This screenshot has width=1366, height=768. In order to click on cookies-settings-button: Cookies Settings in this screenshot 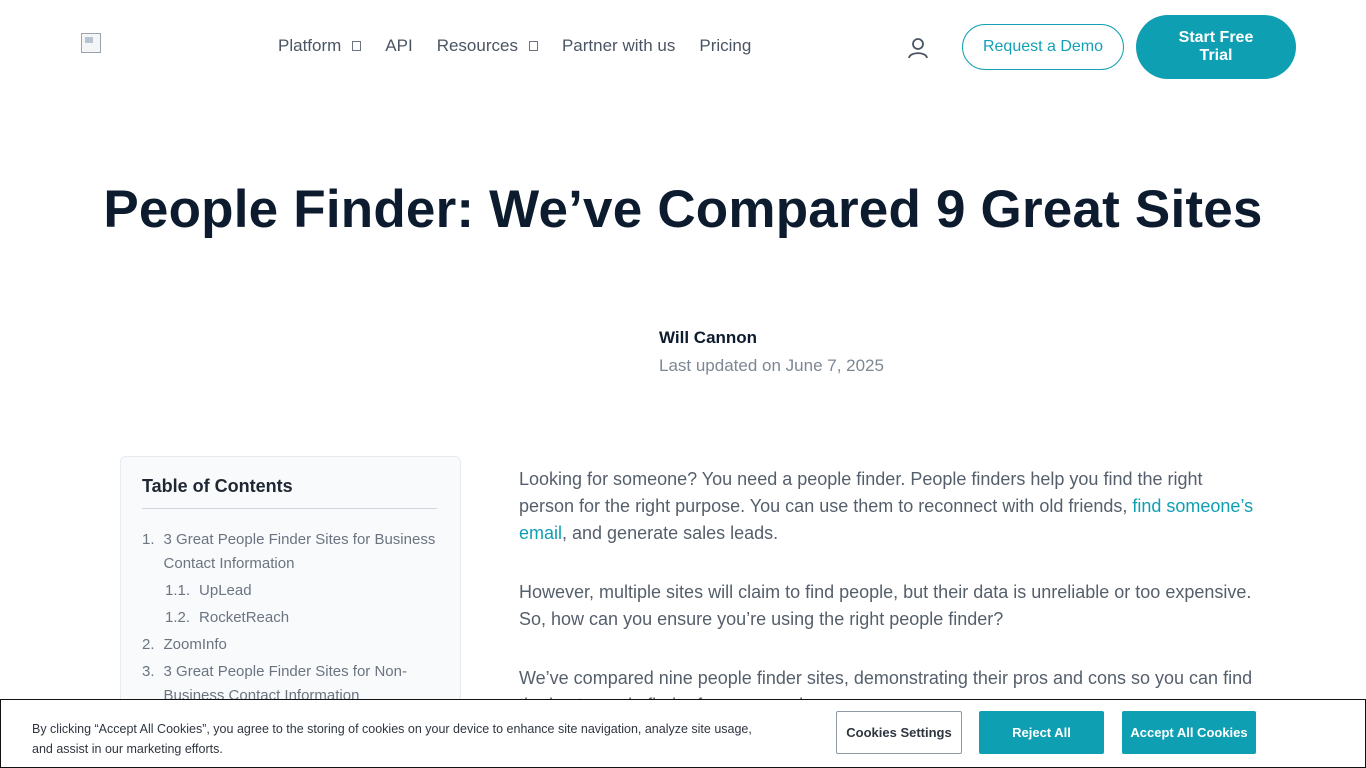, I will do `click(899, 732)`.